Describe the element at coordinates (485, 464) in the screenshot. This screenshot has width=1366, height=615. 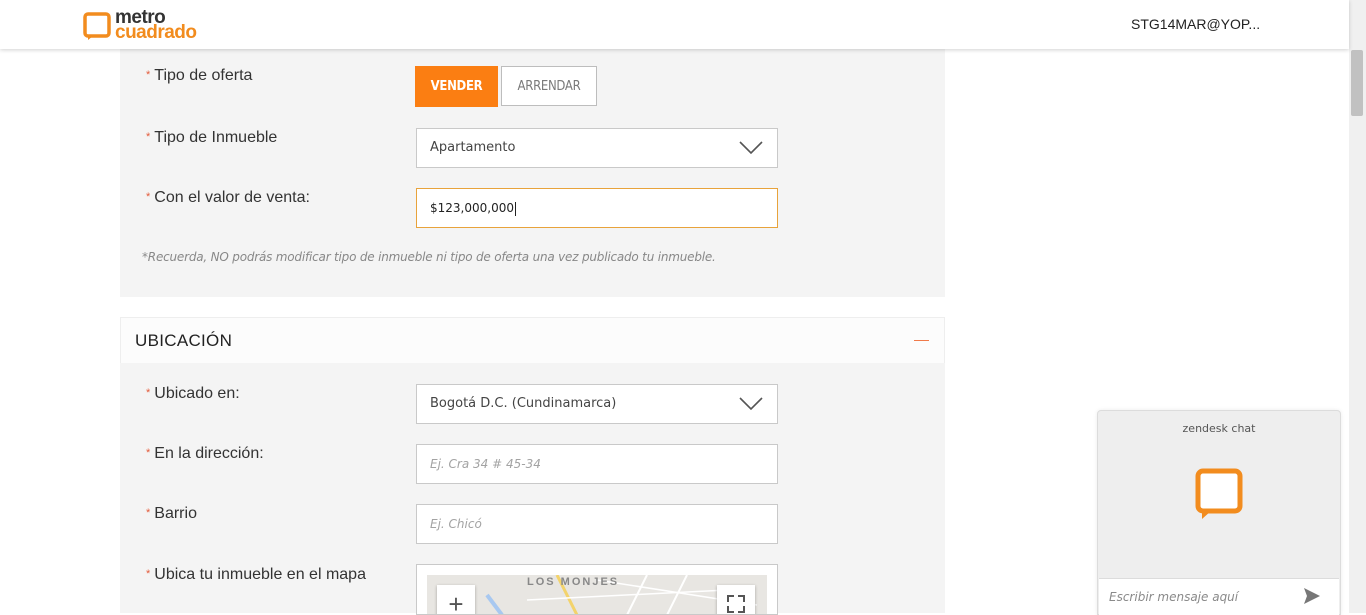
I see `address-placeholder: Ej. Cra 34 # 45-34` at that location.